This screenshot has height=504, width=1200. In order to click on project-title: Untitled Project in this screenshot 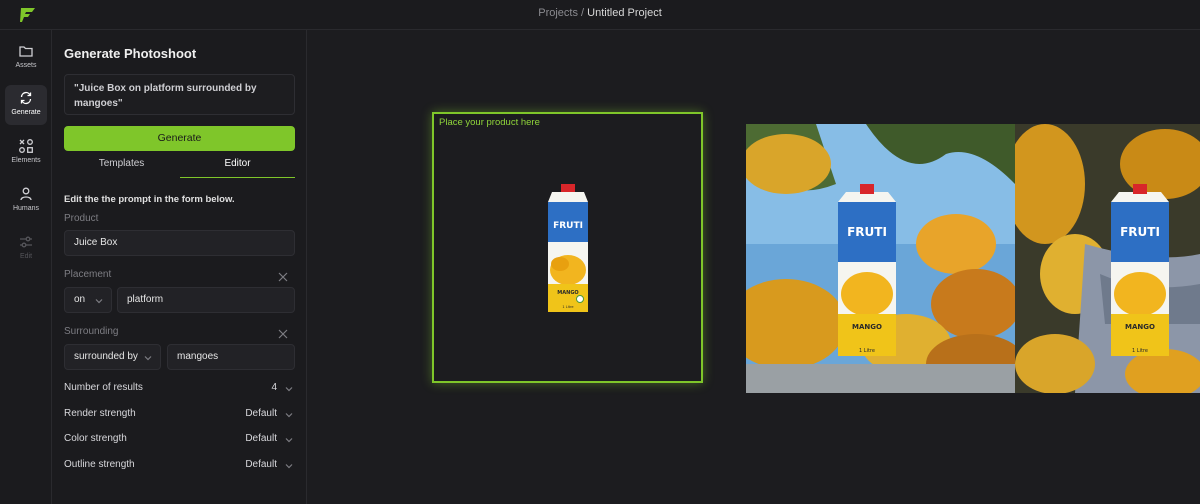, I will do `click(624, 13)`.